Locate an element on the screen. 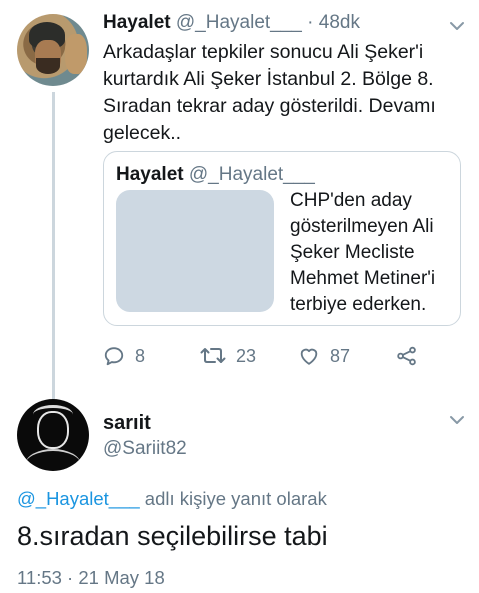 This screenshot has width=479, height=593. retweet-count: 23 is located at coordinates (246, 355).